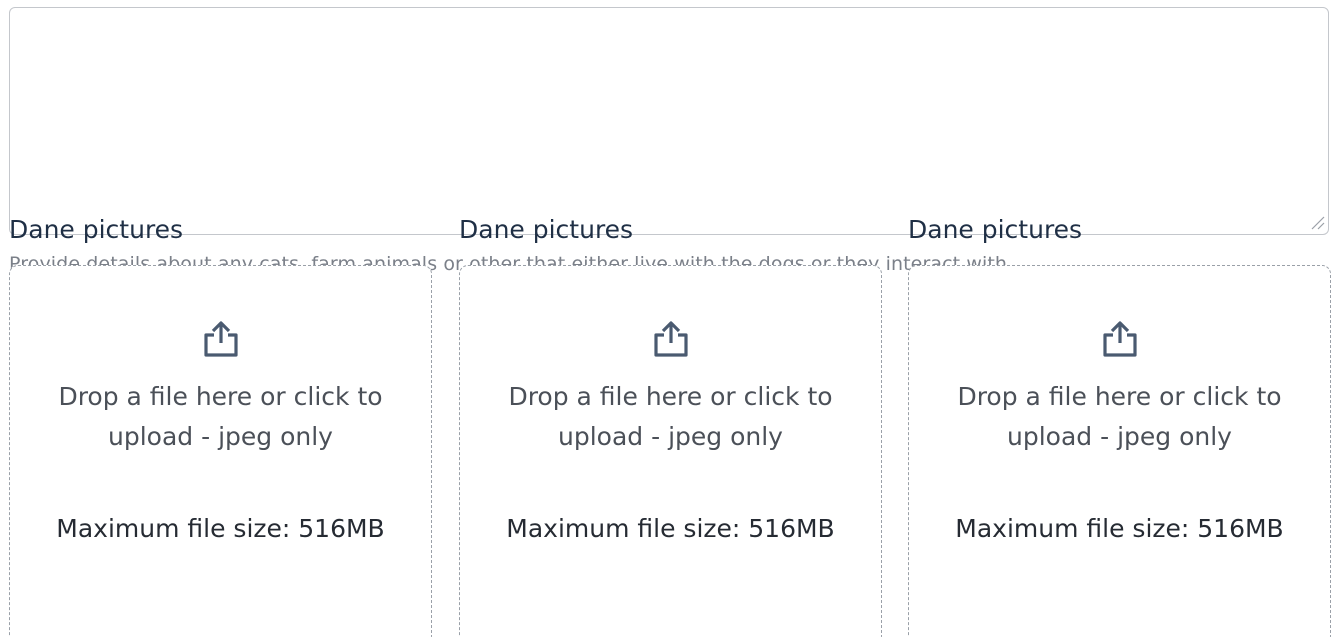  Describe the element at coordinates (546, 229) in the screenshot. I see `dane-pictures-label-2: Dane pictures` at that location.